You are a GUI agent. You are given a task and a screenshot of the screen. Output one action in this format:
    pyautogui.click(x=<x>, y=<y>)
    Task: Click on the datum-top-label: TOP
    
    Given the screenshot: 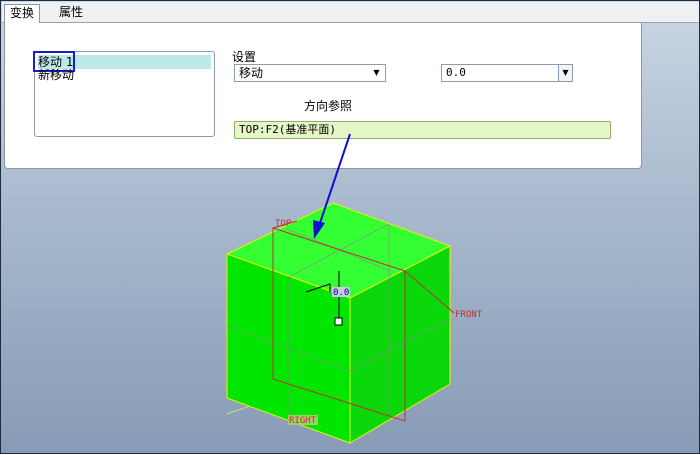 What is the action you would take?
    pyautogui.click(x=283, y=224)
    